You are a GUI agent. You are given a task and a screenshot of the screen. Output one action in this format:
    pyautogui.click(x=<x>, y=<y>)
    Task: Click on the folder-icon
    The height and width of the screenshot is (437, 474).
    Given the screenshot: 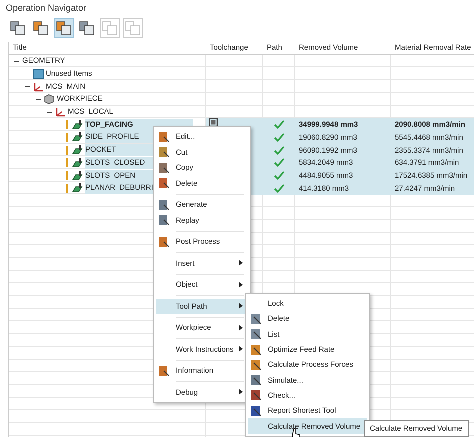 What is the action you would take?
    pyautogui.click(x=38, y=74)
    